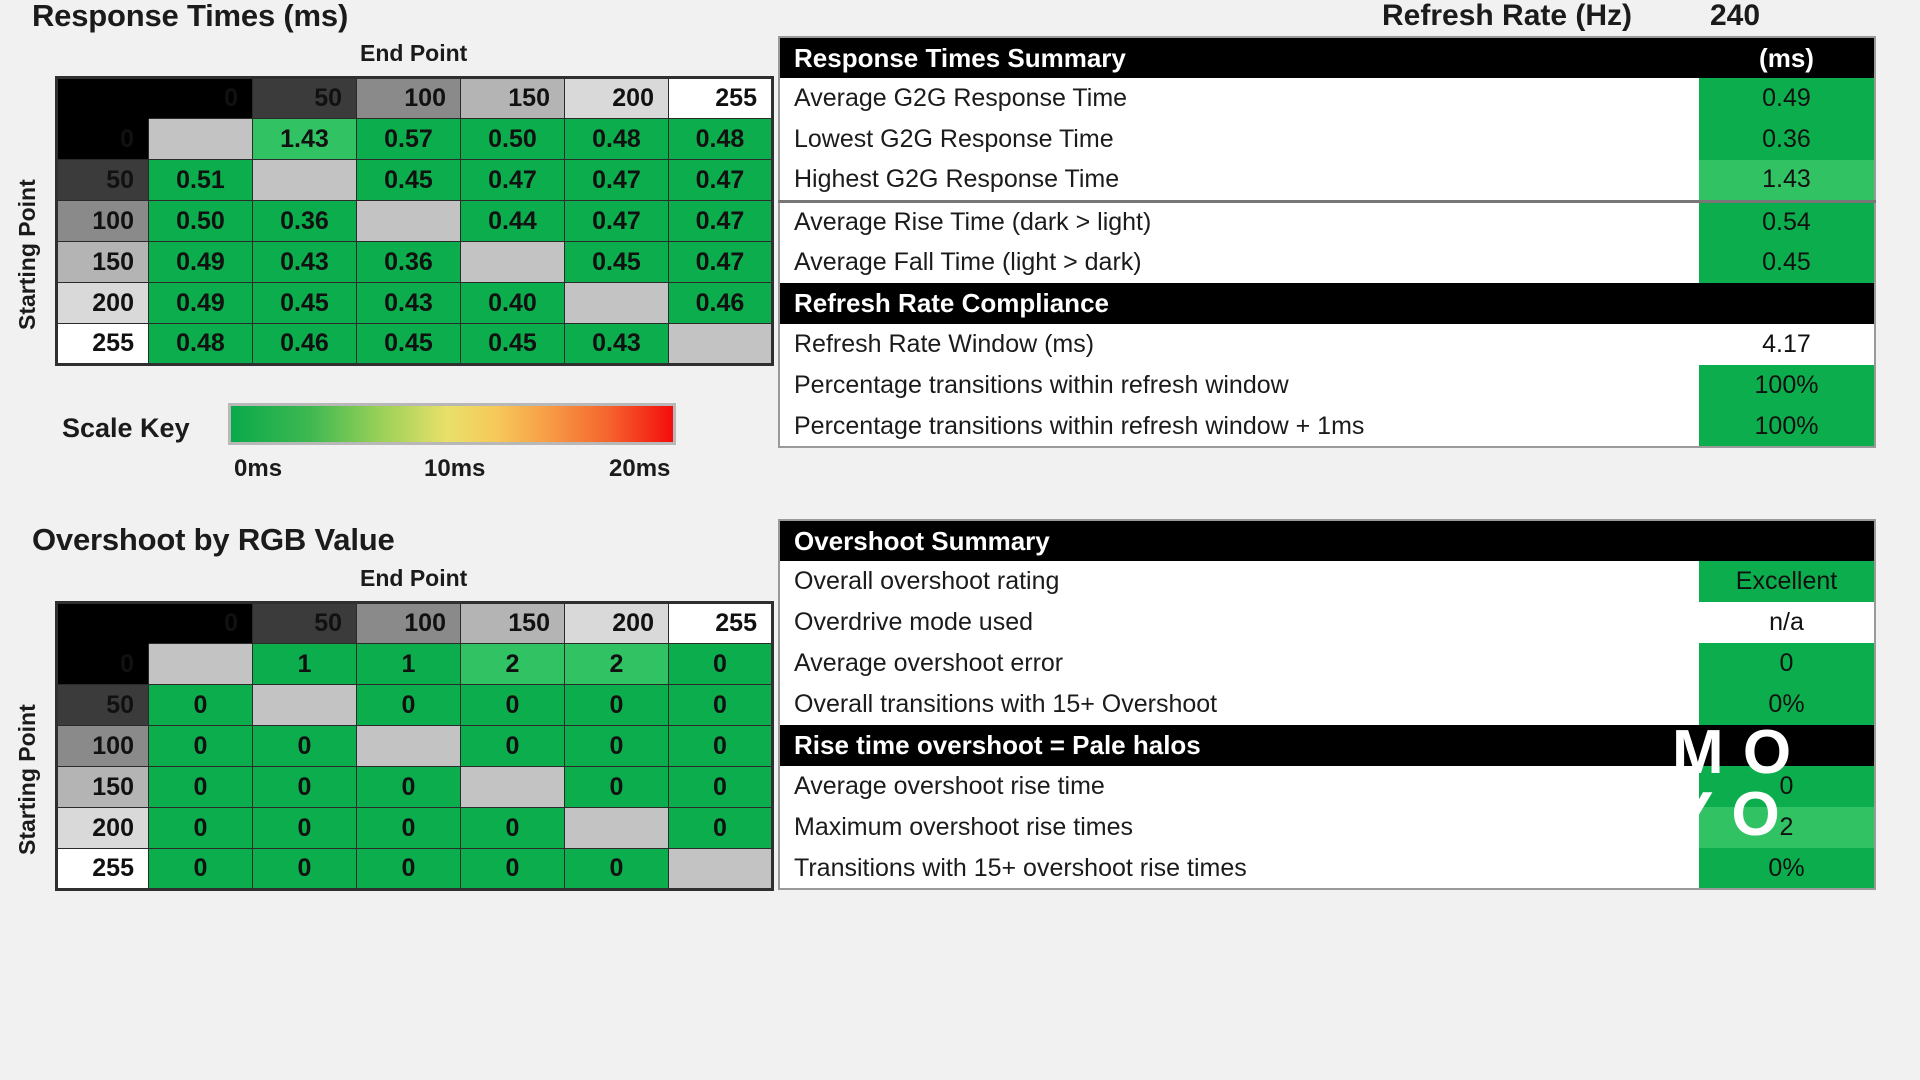 Image resolution: width=1920 pixels, height=1080 pixels. I want to click on summary-row-label: Average G2G Response Time, so click(1239, 98).